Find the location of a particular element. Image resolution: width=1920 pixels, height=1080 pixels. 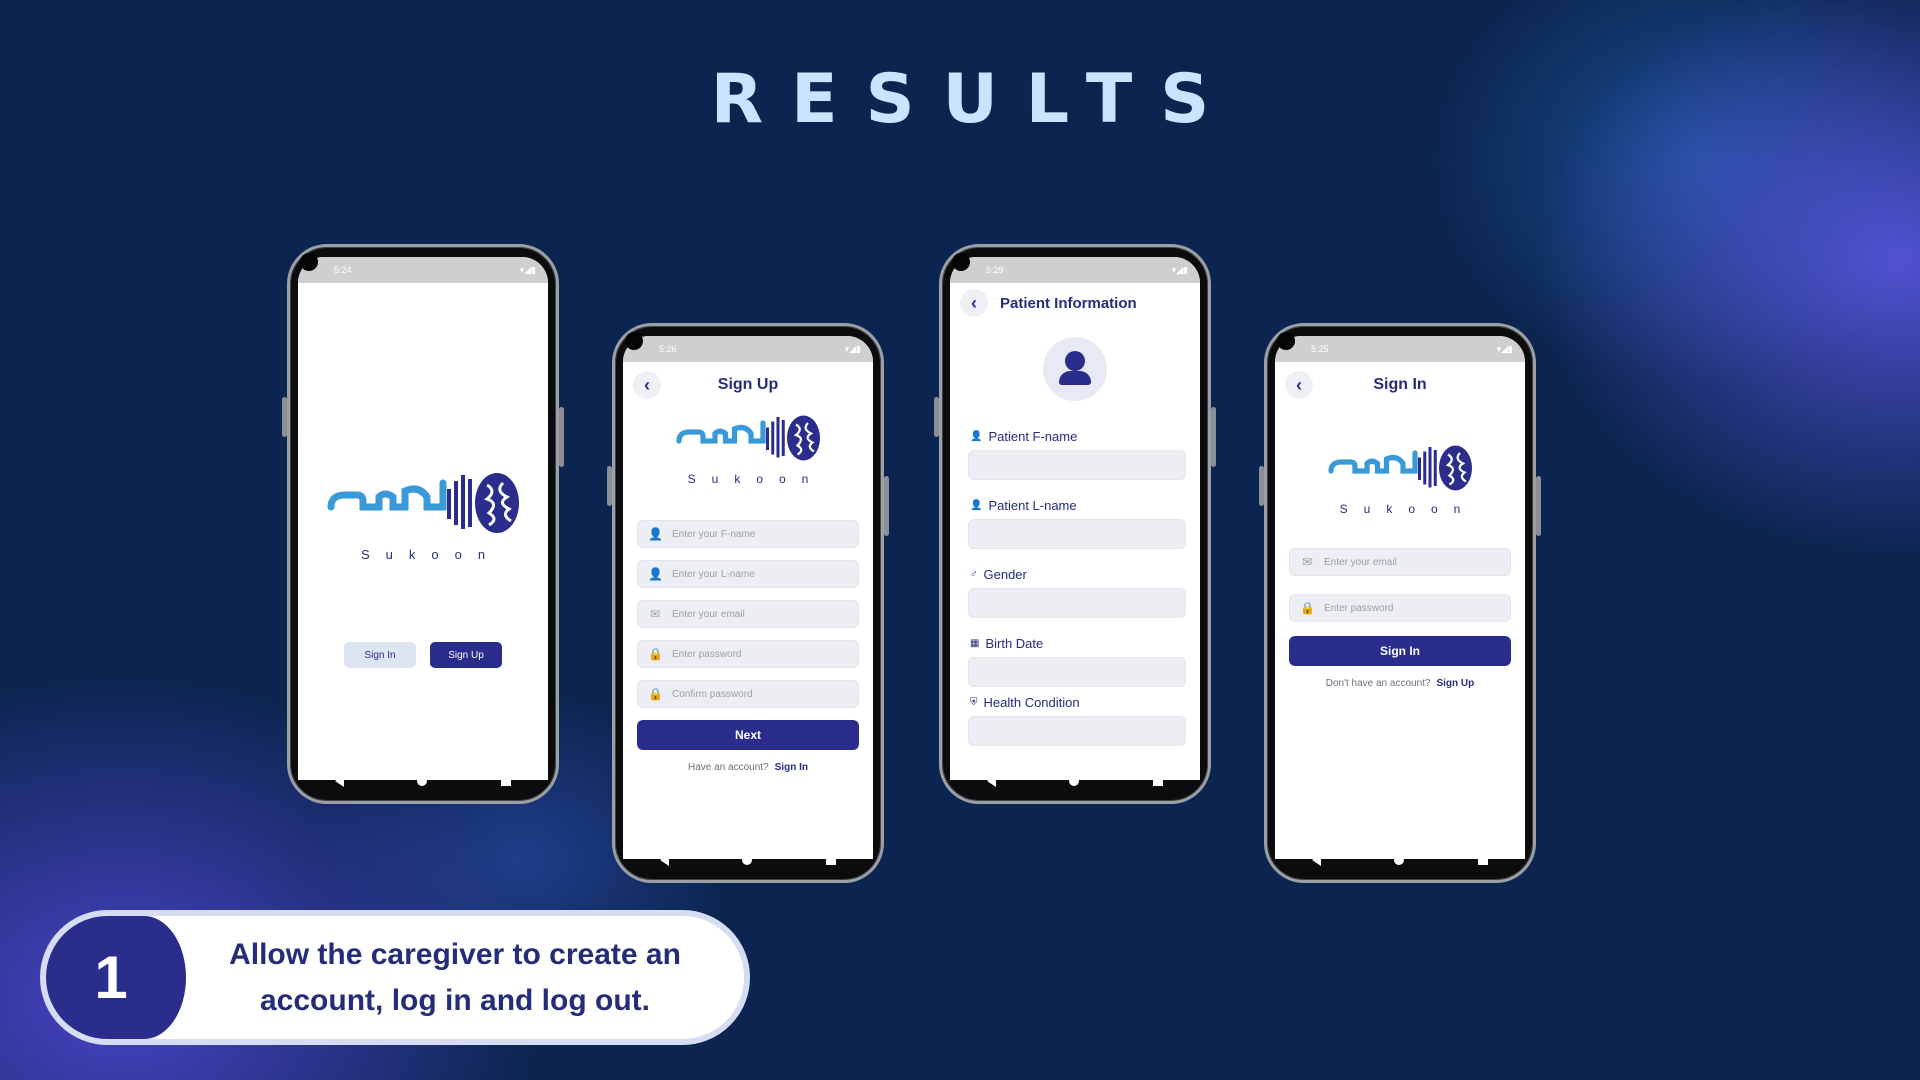

patient-lname-input is located at coordinates (1077, 534).